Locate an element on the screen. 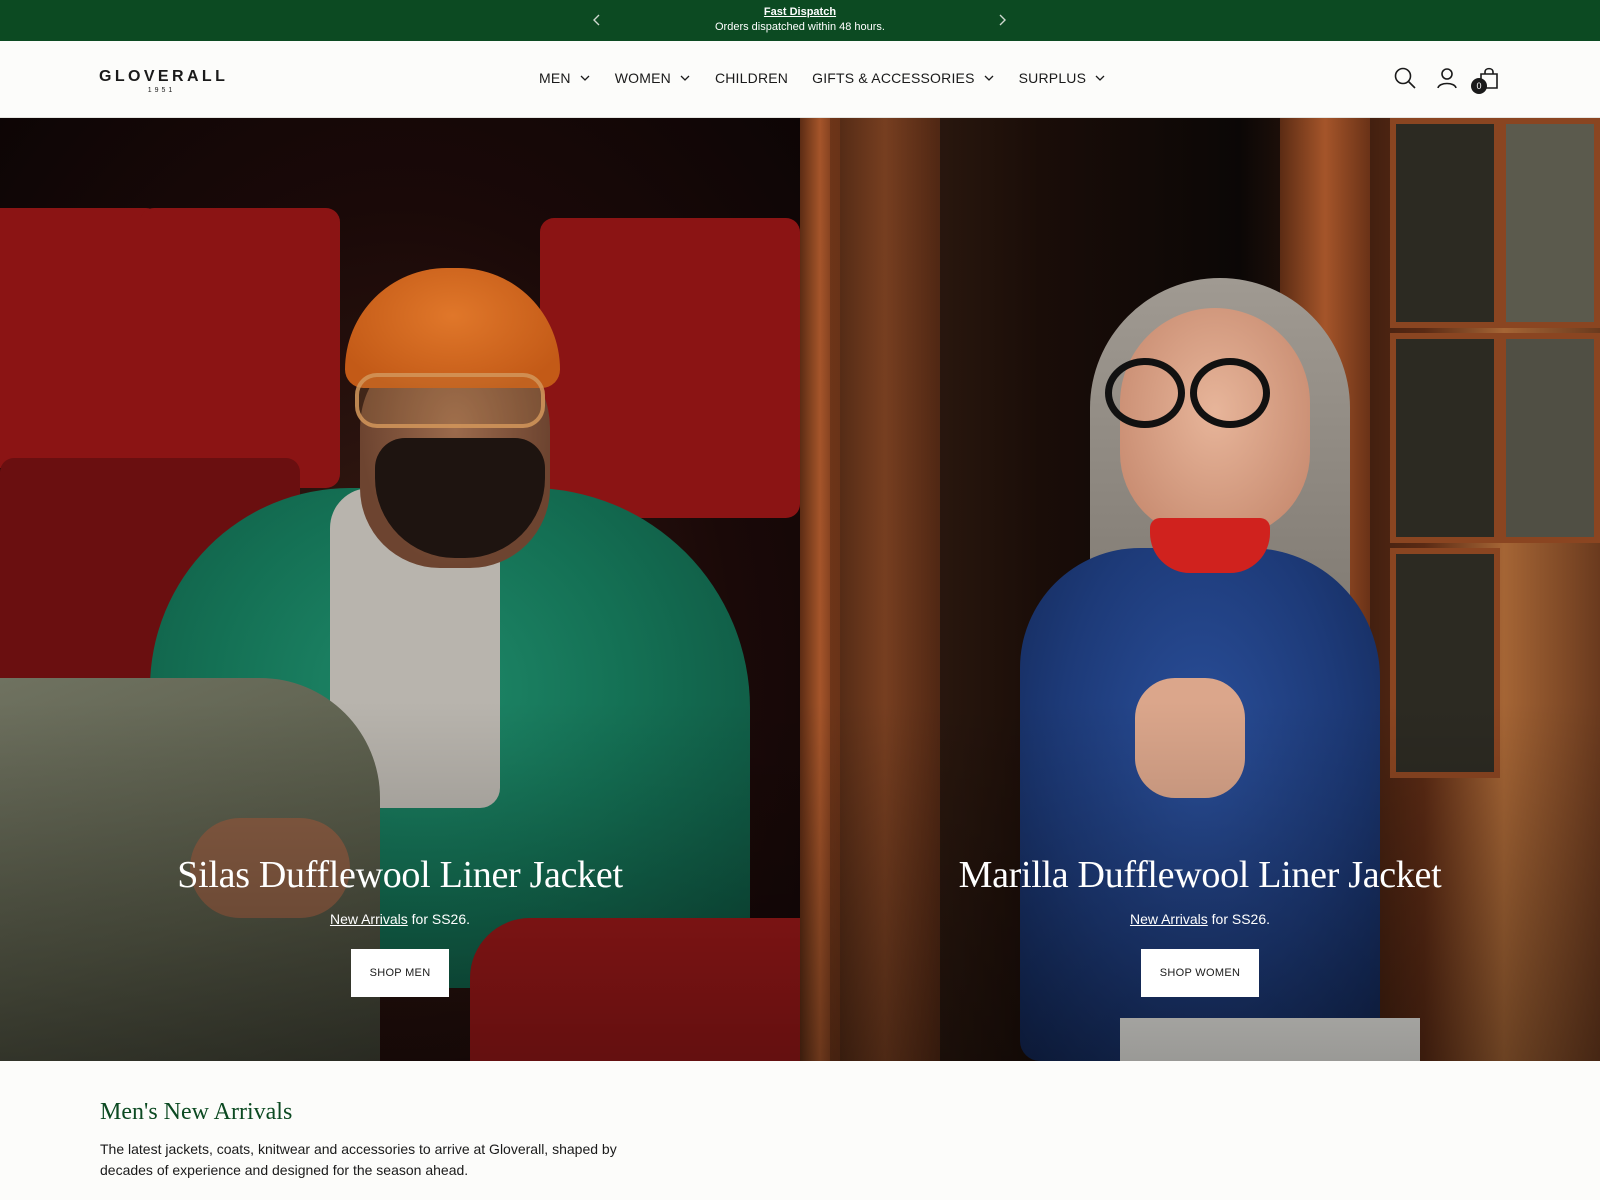 The image size is (1600, 1200). nav-item-men: MEN is located at coordinates (565, 78).